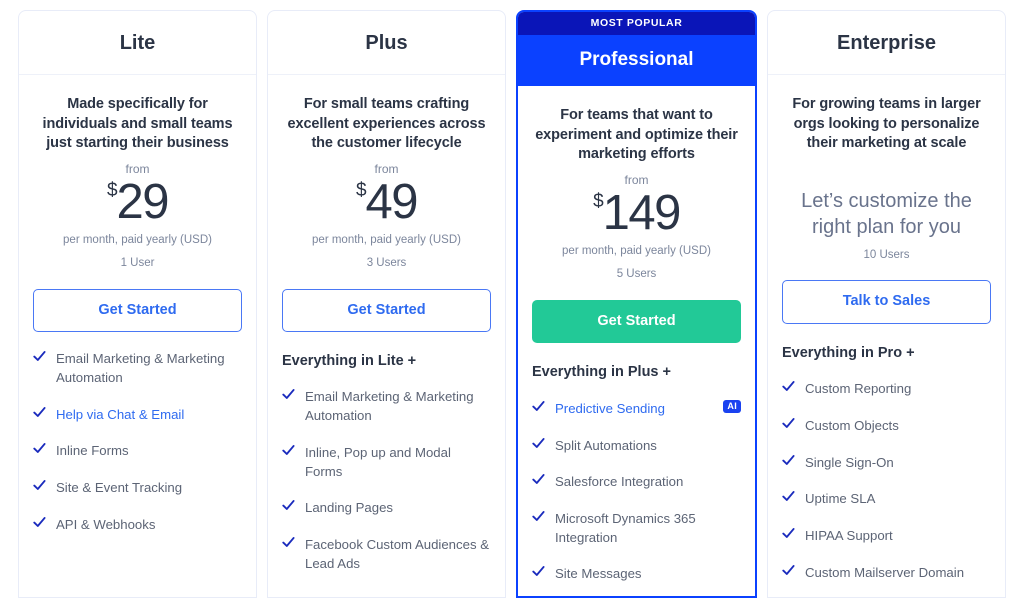 This screenshot has height=598, width=1024. What do you see at coordinates (886, 254) in the screenshot?
I see `plan-seats-enterprise: 10 Users` at bounding box center [886, 254].